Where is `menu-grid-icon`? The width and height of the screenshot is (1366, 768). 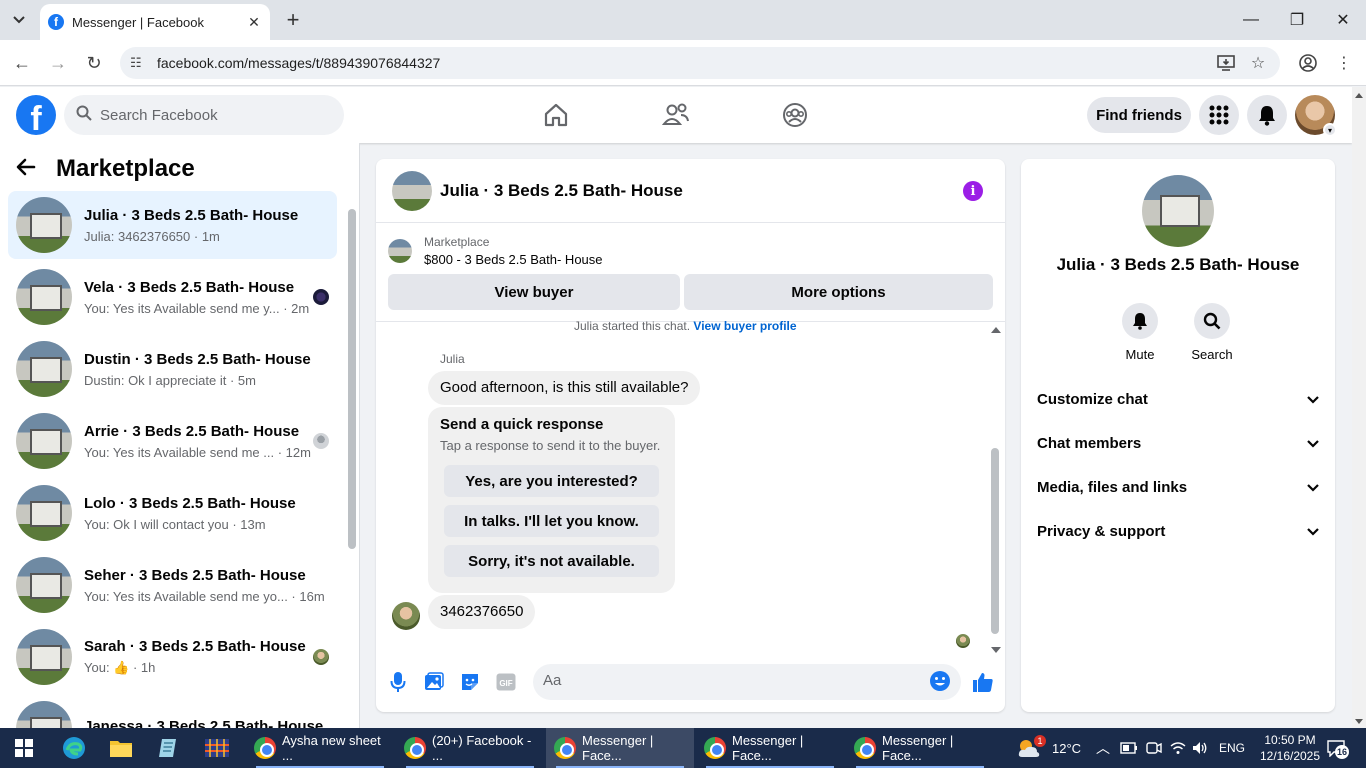 menu-grid-icon is located at coordinates (1219, 115).